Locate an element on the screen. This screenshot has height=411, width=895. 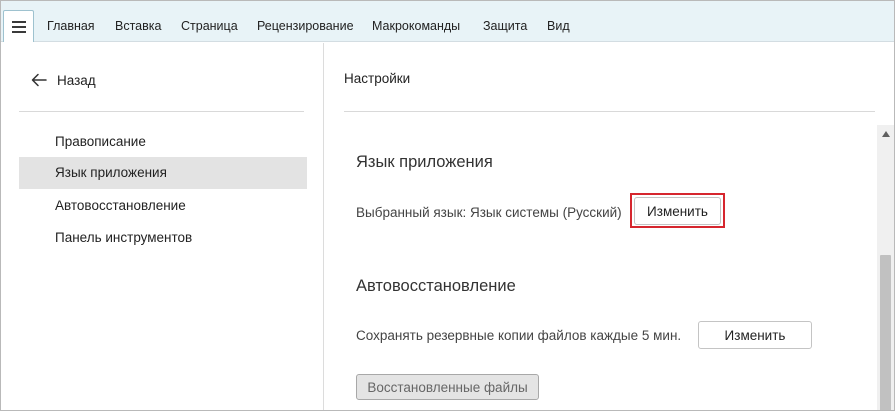
recovered-files-button: Восстановленные файлы is located at coordinates (447, 387).